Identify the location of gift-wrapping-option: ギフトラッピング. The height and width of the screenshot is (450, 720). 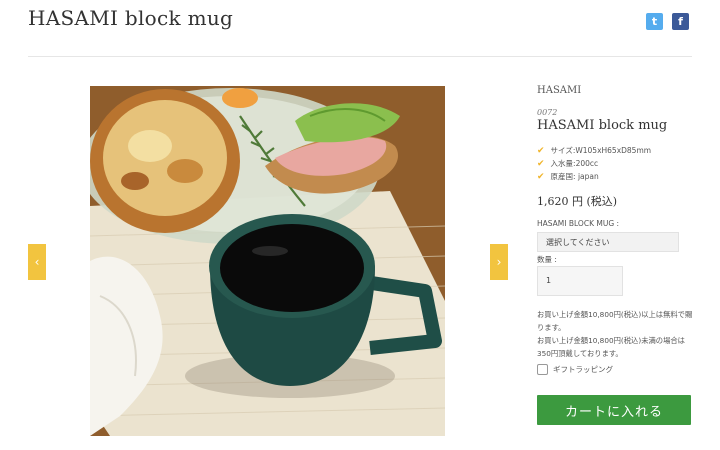
(575, 369).